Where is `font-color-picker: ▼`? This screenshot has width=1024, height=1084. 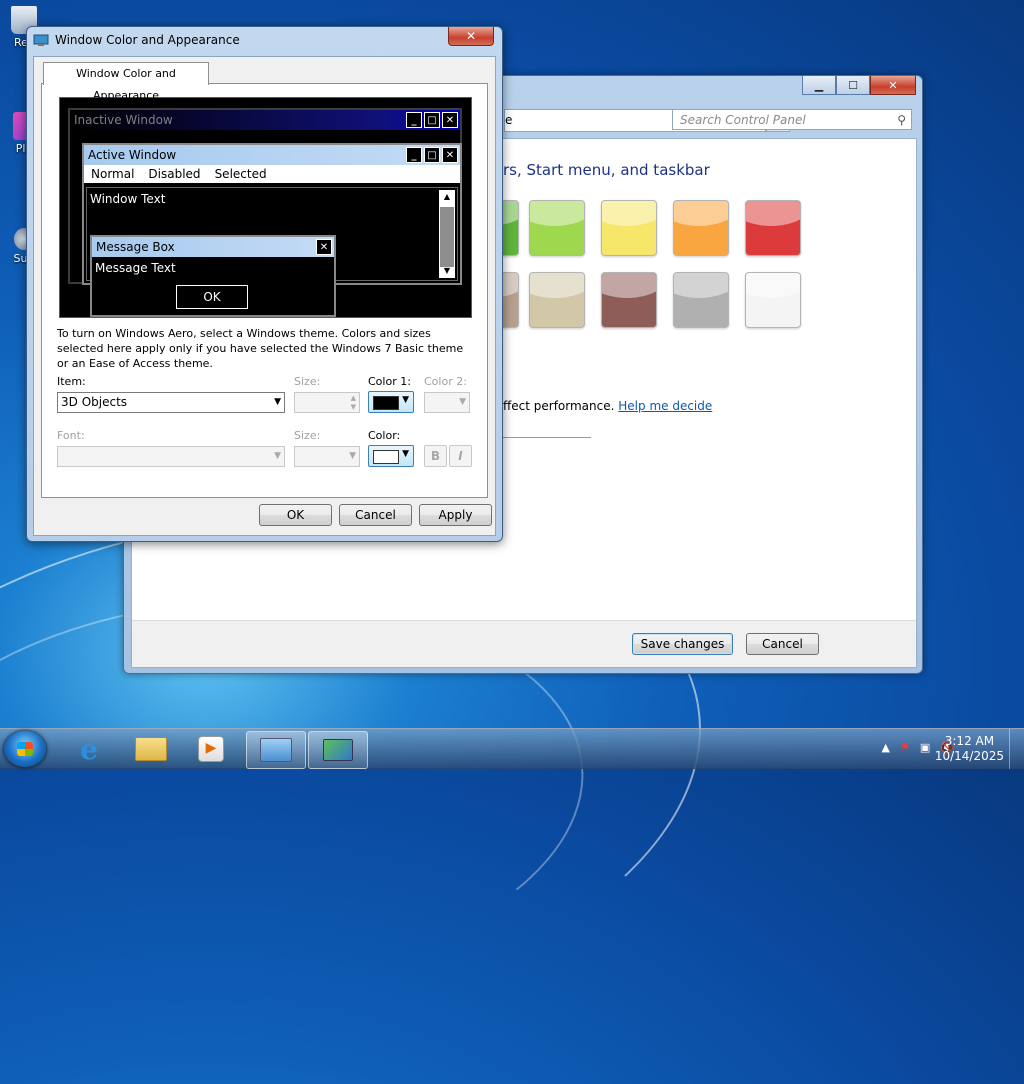
font-color-picker: ▼ is located at coordinates (391, 456).